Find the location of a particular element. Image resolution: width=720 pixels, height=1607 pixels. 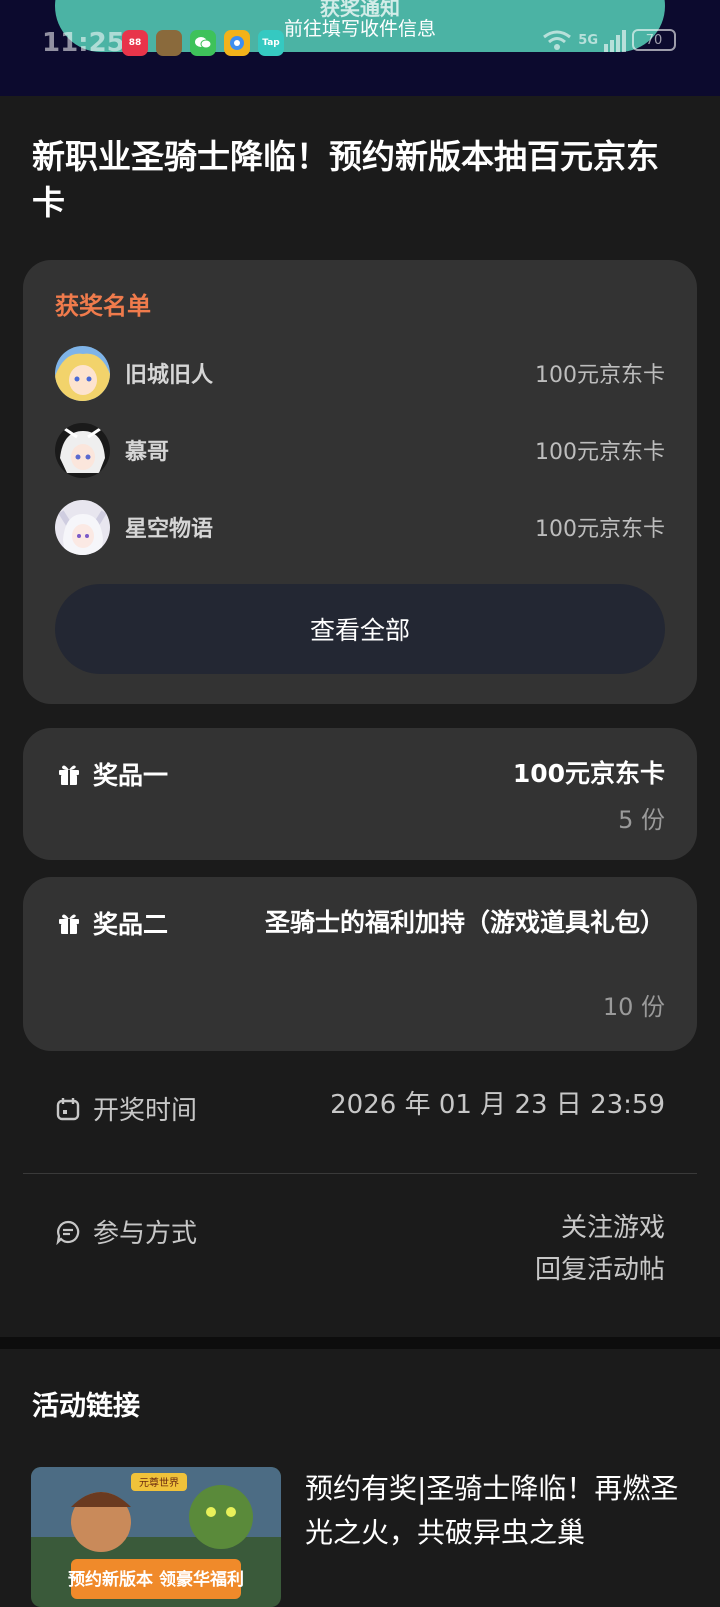

game-icon is located at coordinates (169, 43).